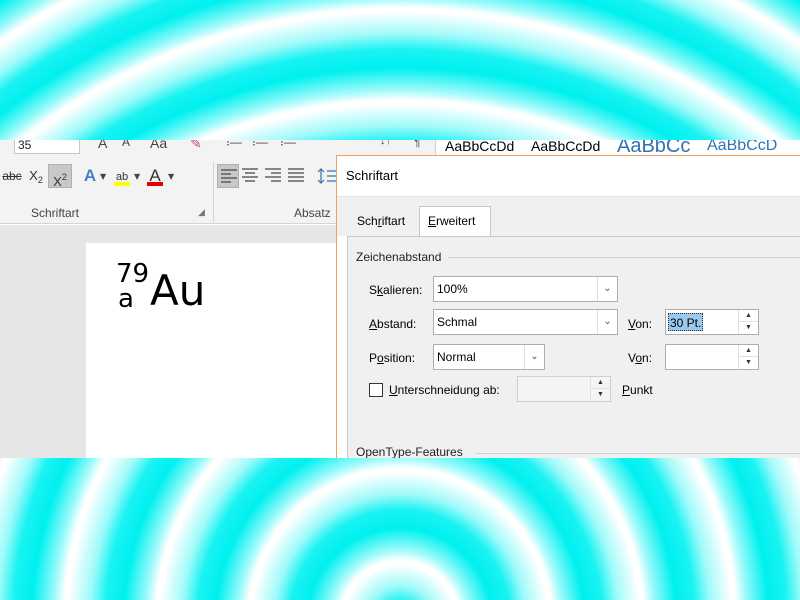 The width and height of the screenshot is (800, 600). Describe the element at coordinates (260, 144) in the screenshot. I see `numbering-icon: ⁝—` at that location.